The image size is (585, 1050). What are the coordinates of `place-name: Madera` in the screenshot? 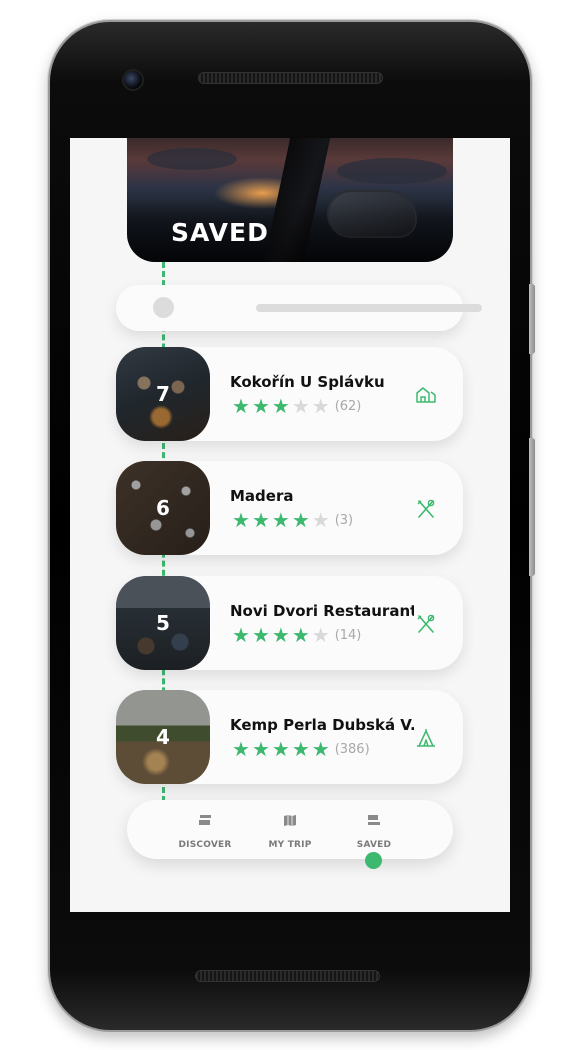 It's located at (262, 496).